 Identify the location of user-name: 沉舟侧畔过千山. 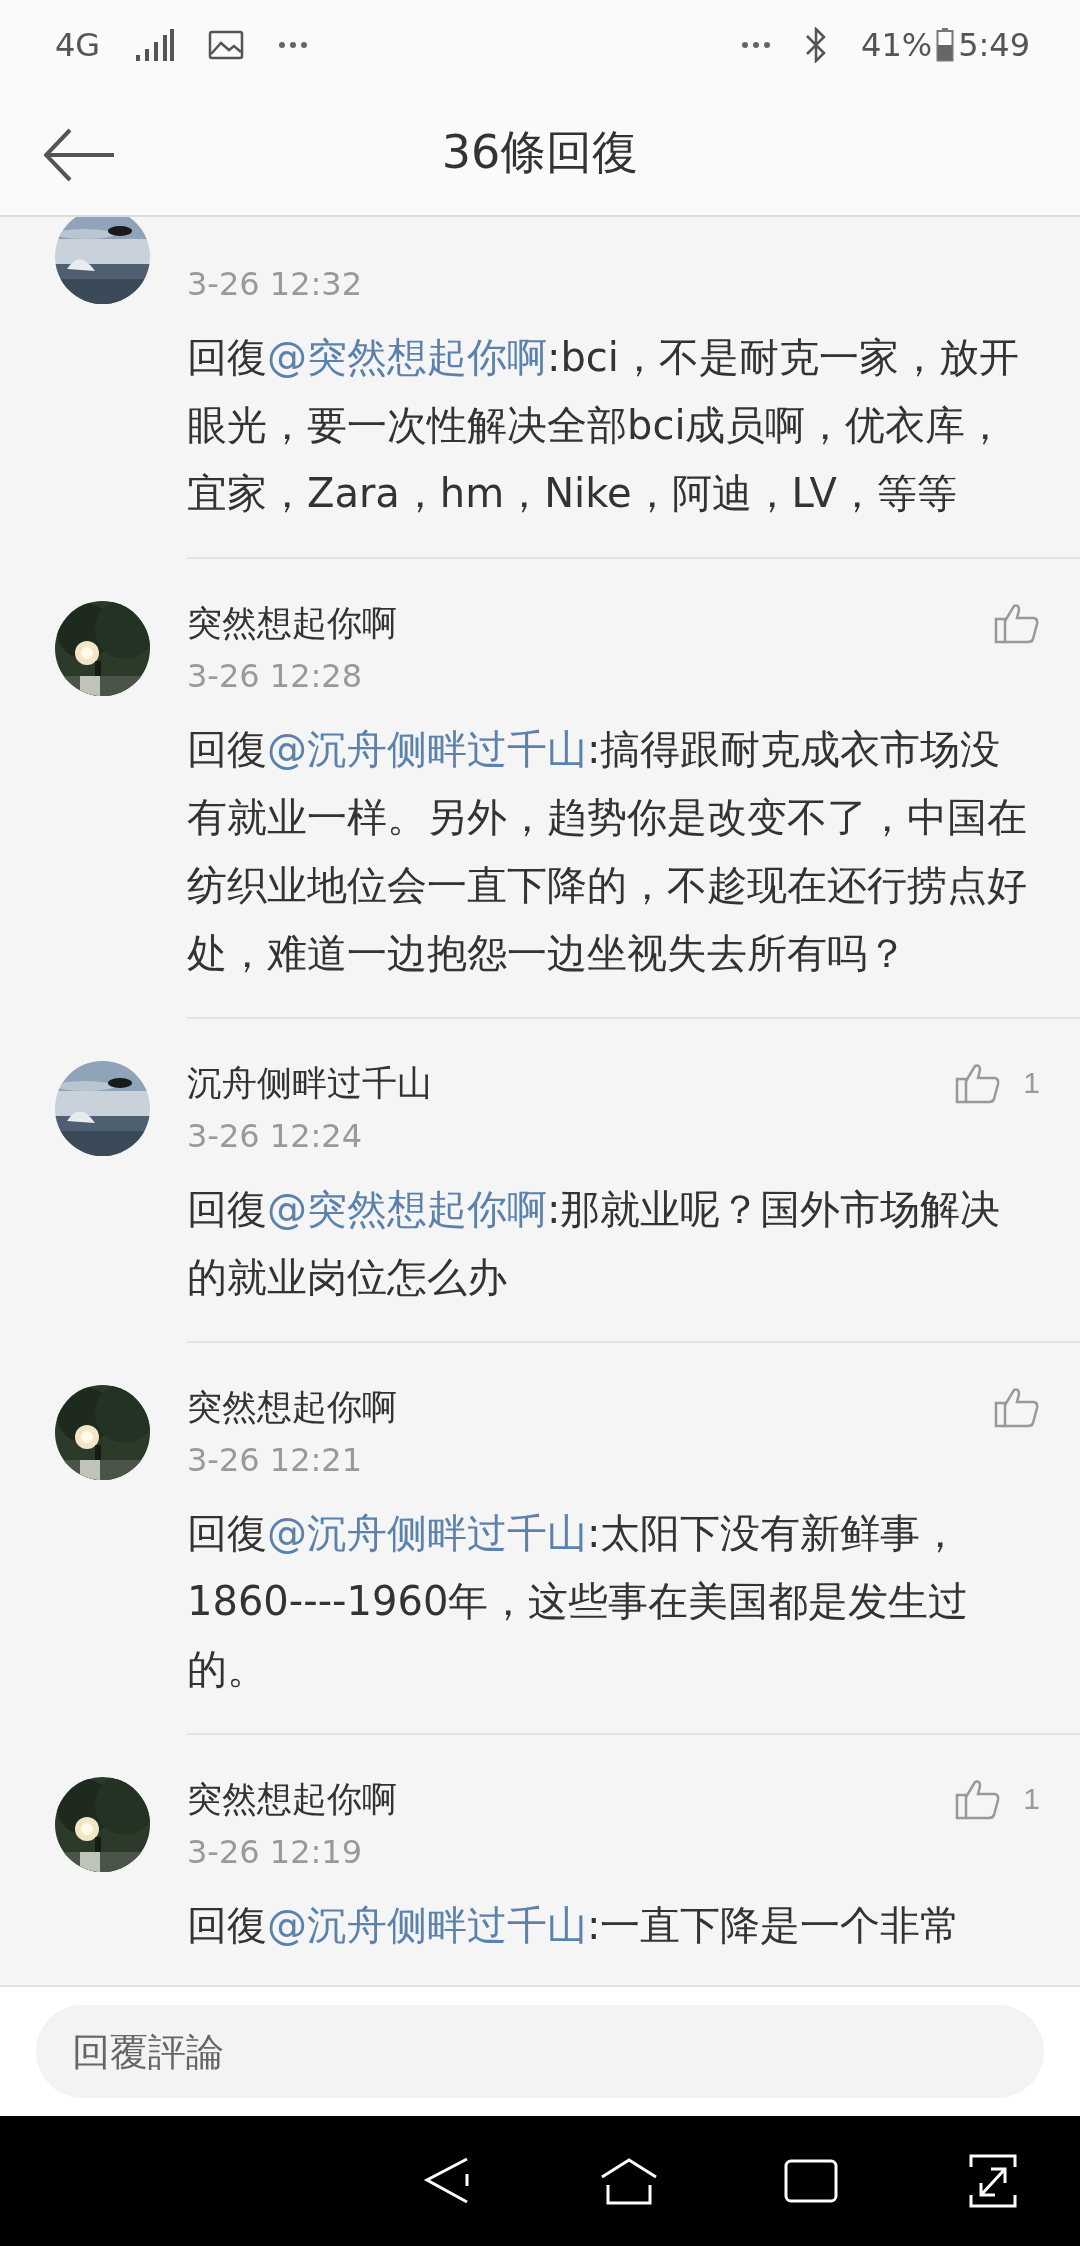
(310, 1083).